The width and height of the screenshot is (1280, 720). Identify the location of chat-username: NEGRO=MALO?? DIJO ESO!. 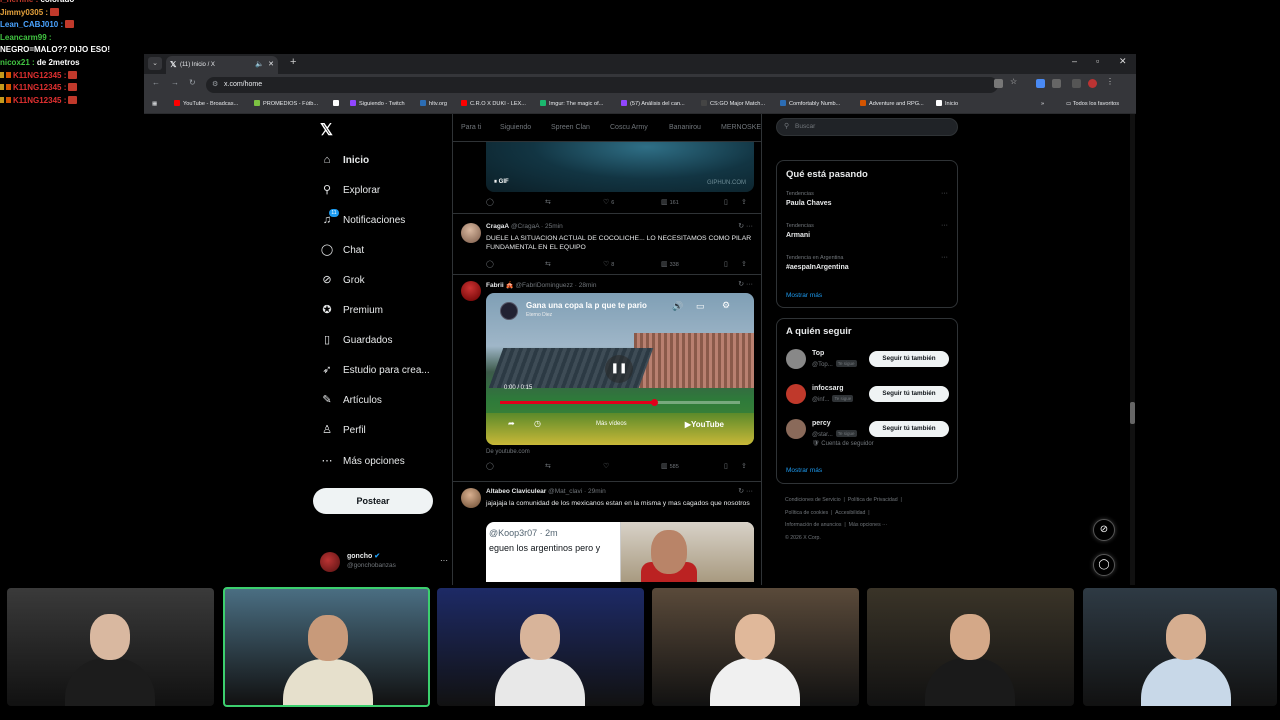
(55, 49).